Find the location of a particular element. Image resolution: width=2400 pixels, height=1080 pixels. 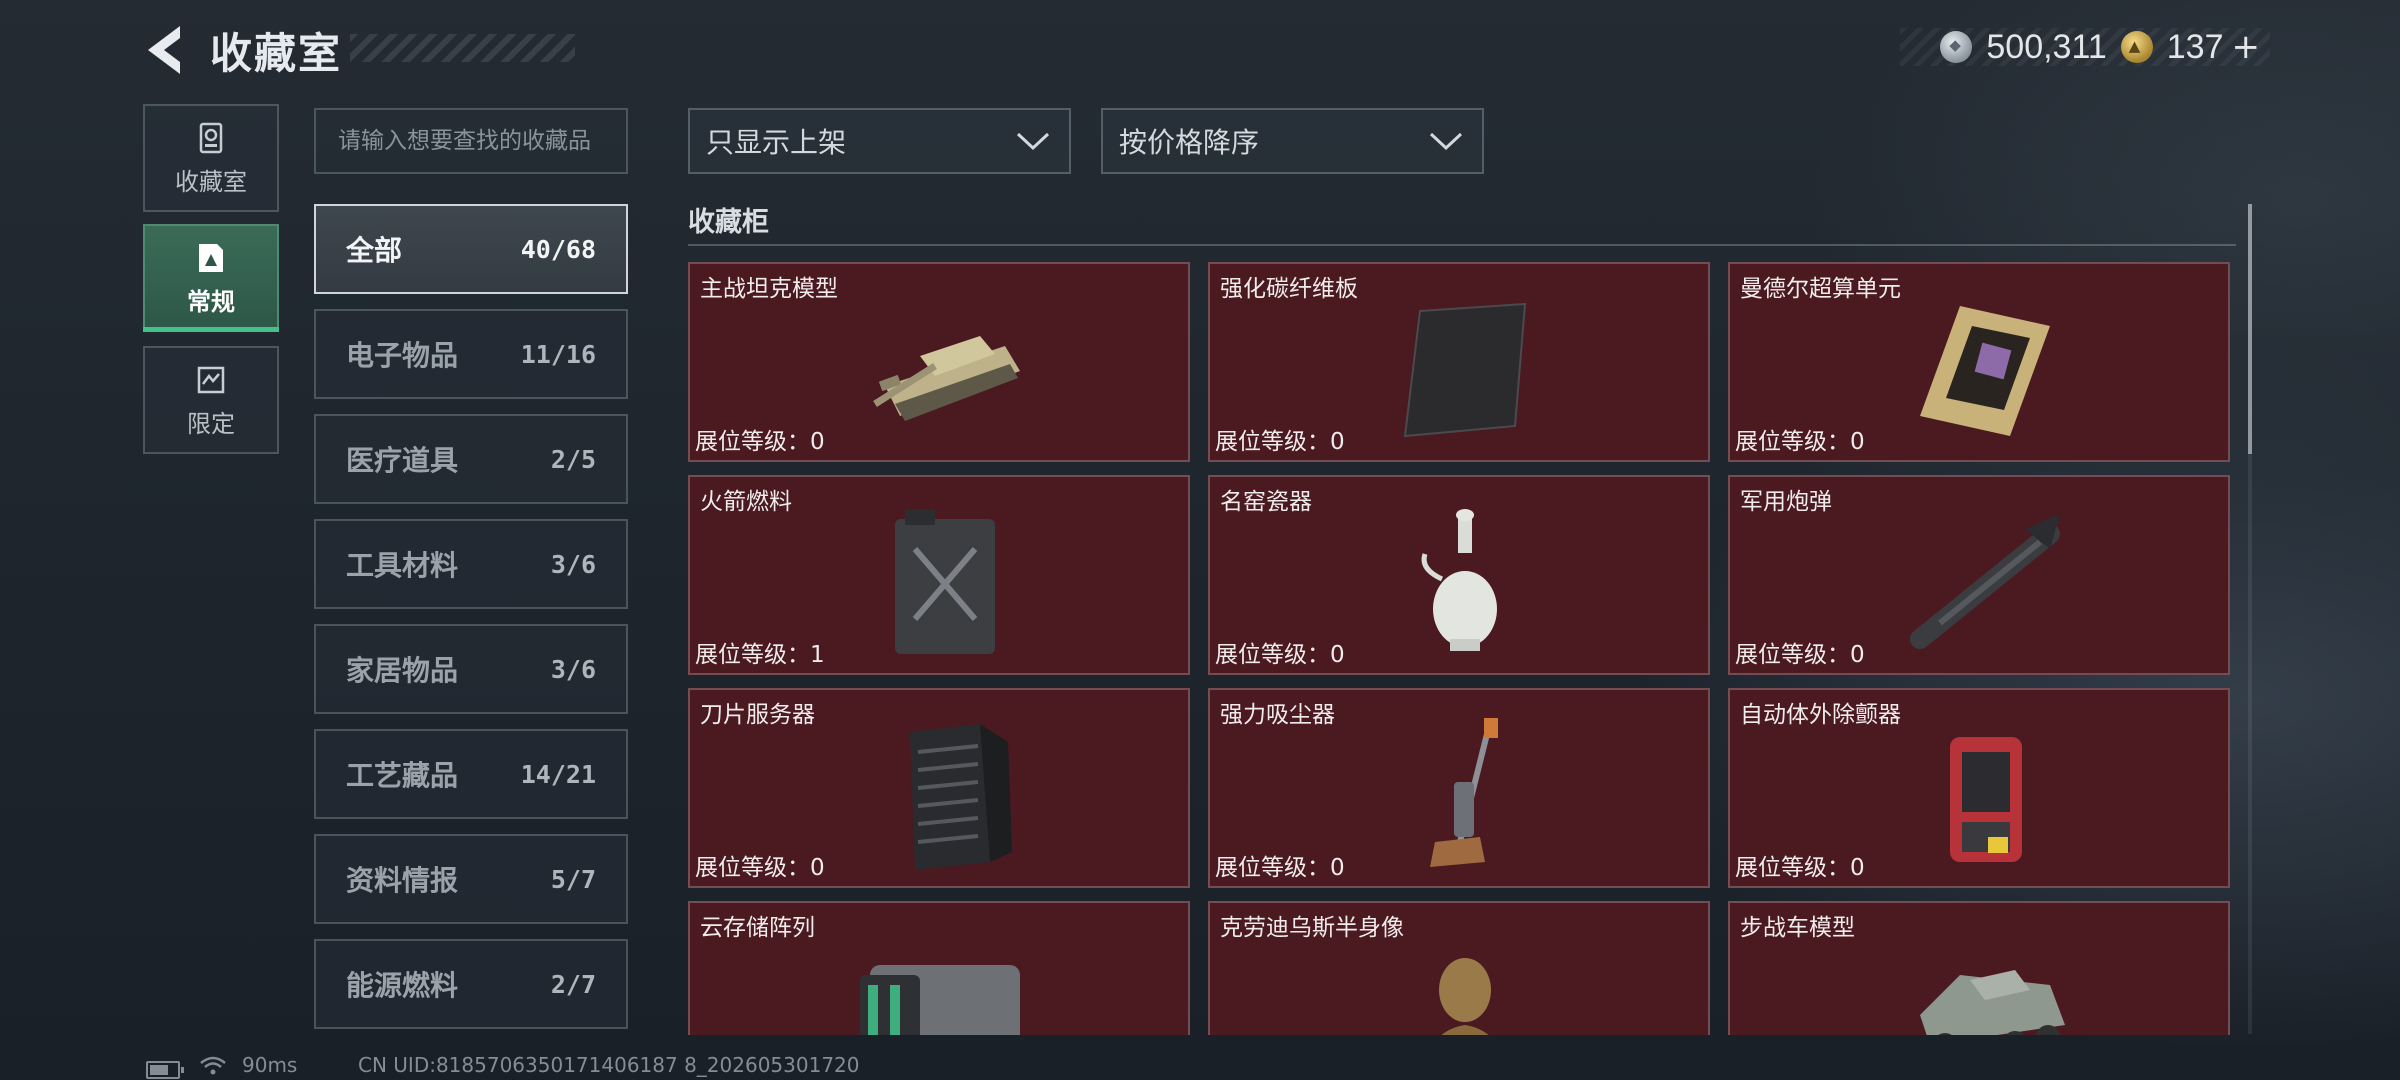

collection-card: 自动体外除颤器 展位等级：0 is located at coordinates (1979, 788).